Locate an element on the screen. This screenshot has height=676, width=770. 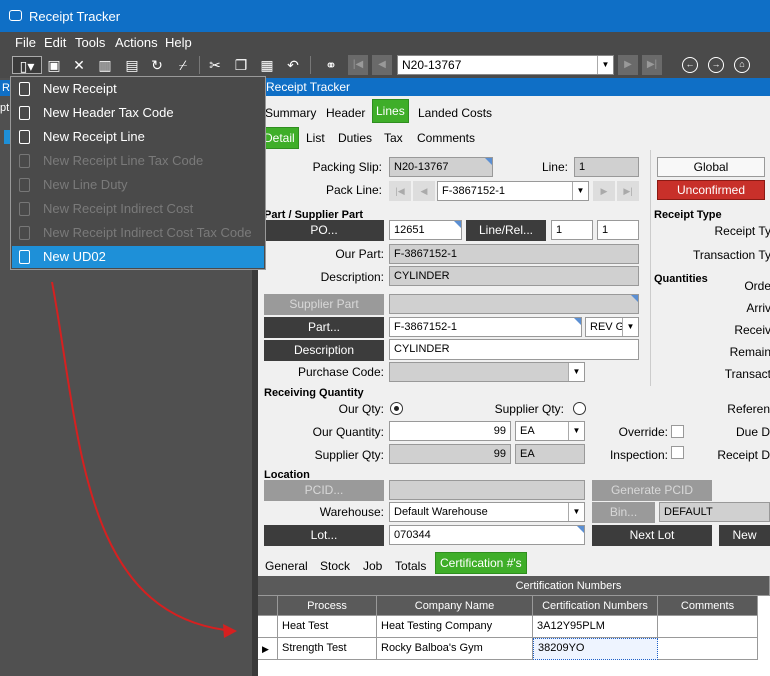
menu-new-header-tax-code: New Header Tax Code is located at coordinates (138, 113).